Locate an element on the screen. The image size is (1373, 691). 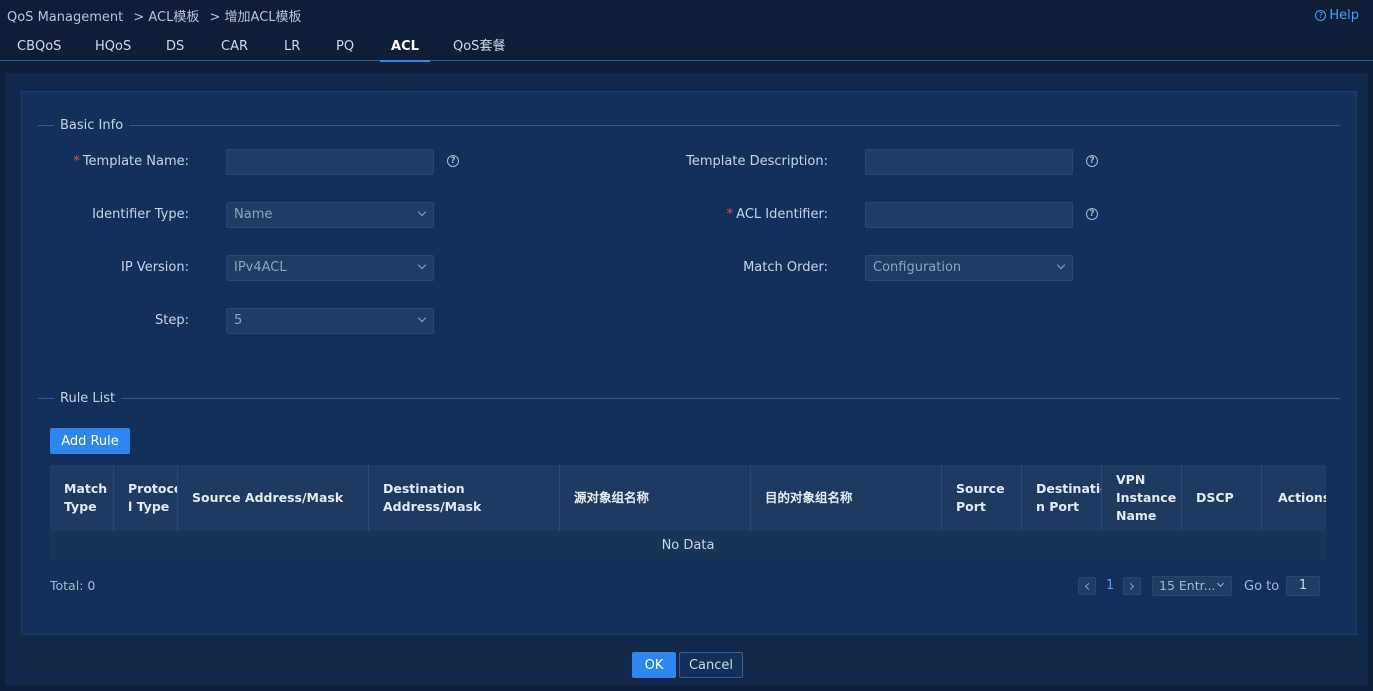
match-order-value: Configuration is located at coordinates (917, 267).